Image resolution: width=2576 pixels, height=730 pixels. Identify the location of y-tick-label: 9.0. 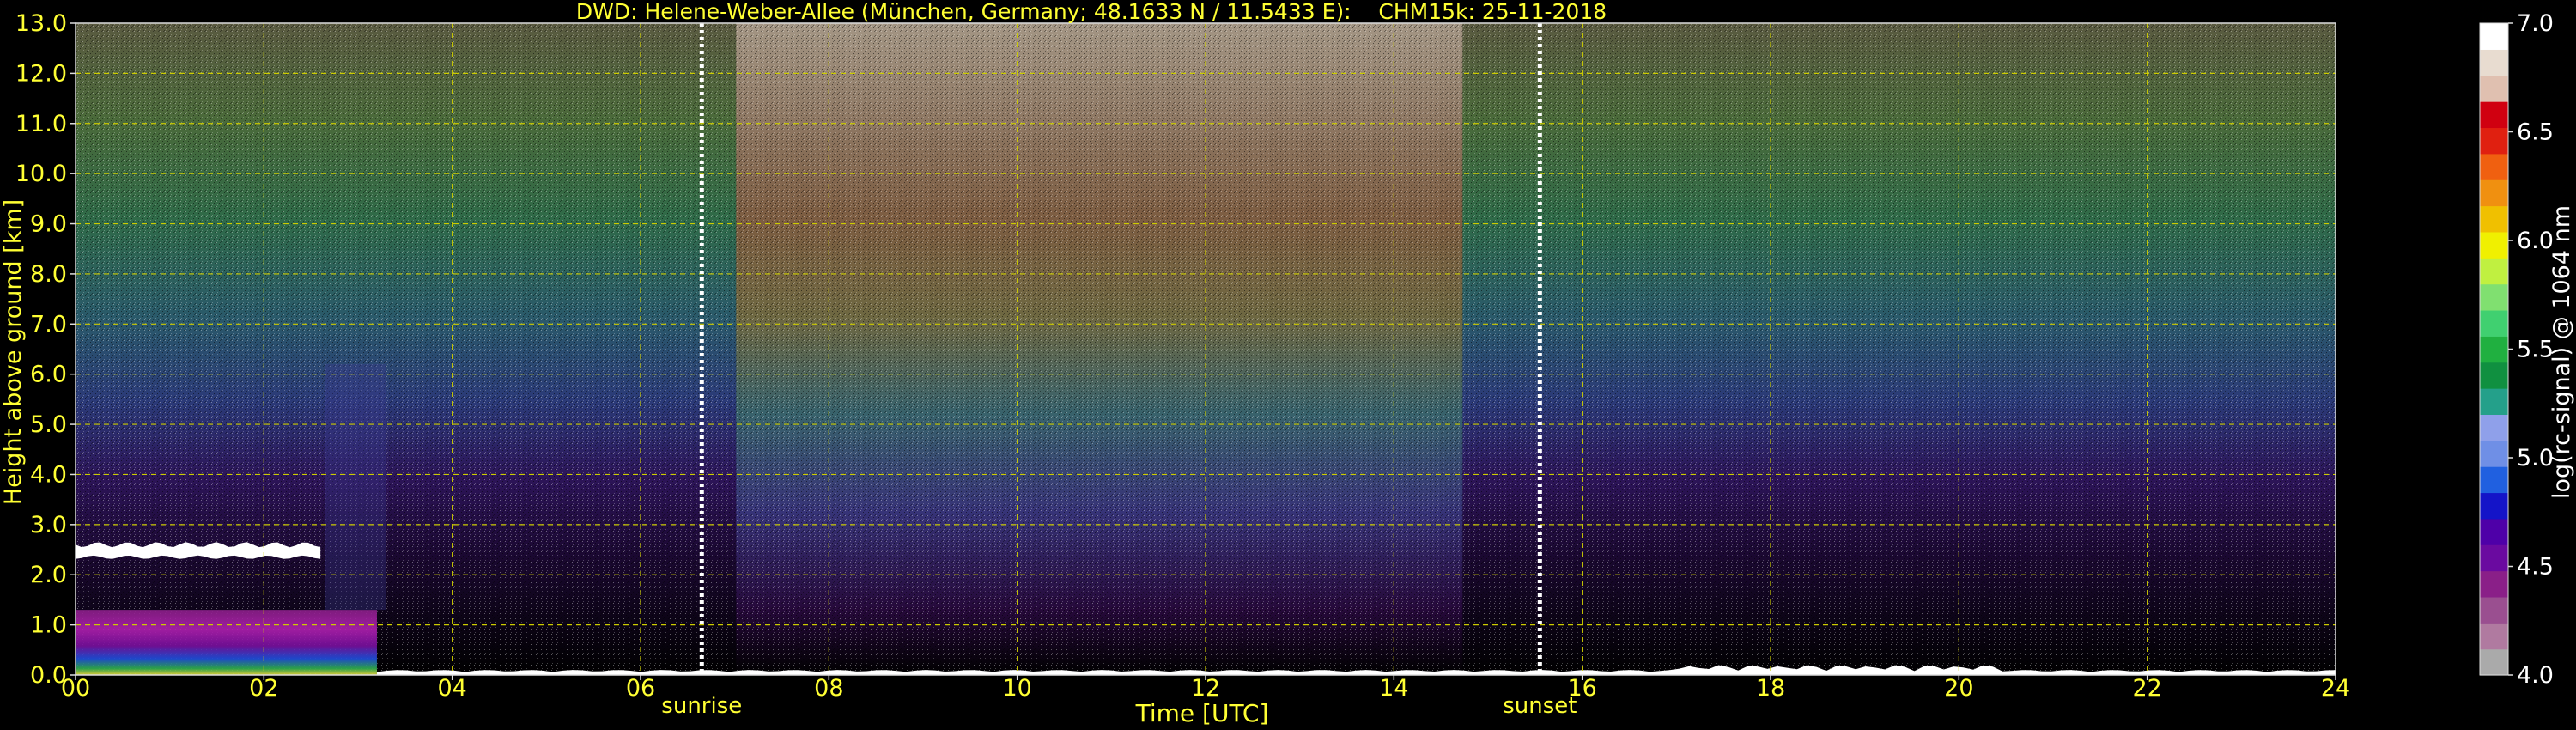
(48, 224).